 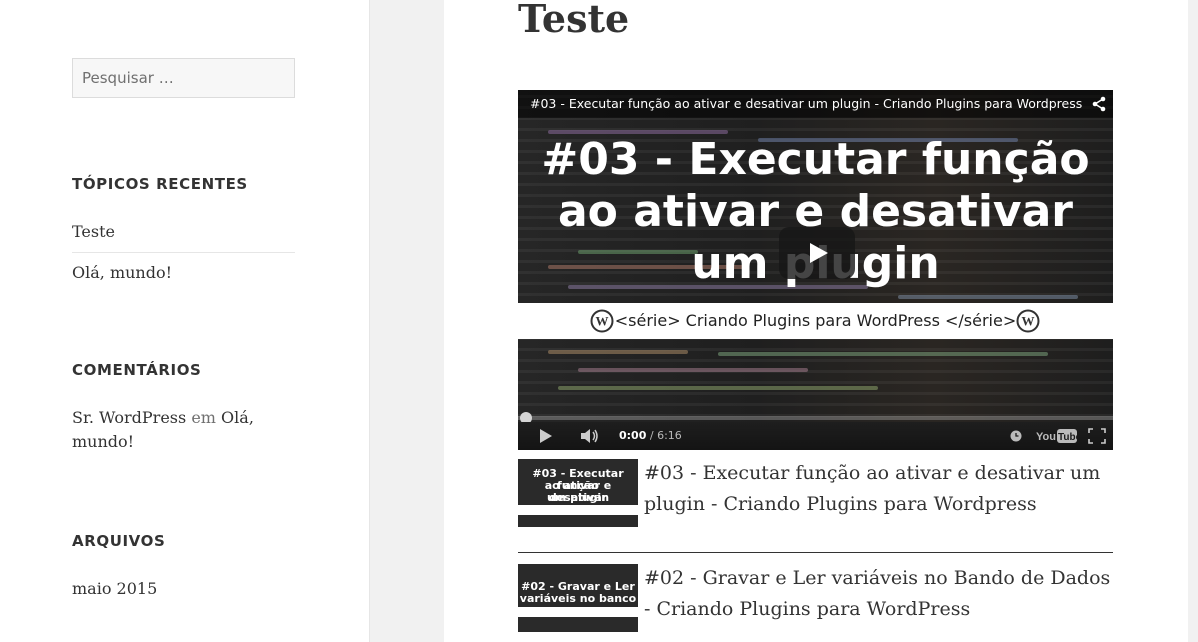 What do you see at coordinates (237, 417) in the screenshot?
I see `comment-post-link: Olá,` at bounding box center [237, 417].